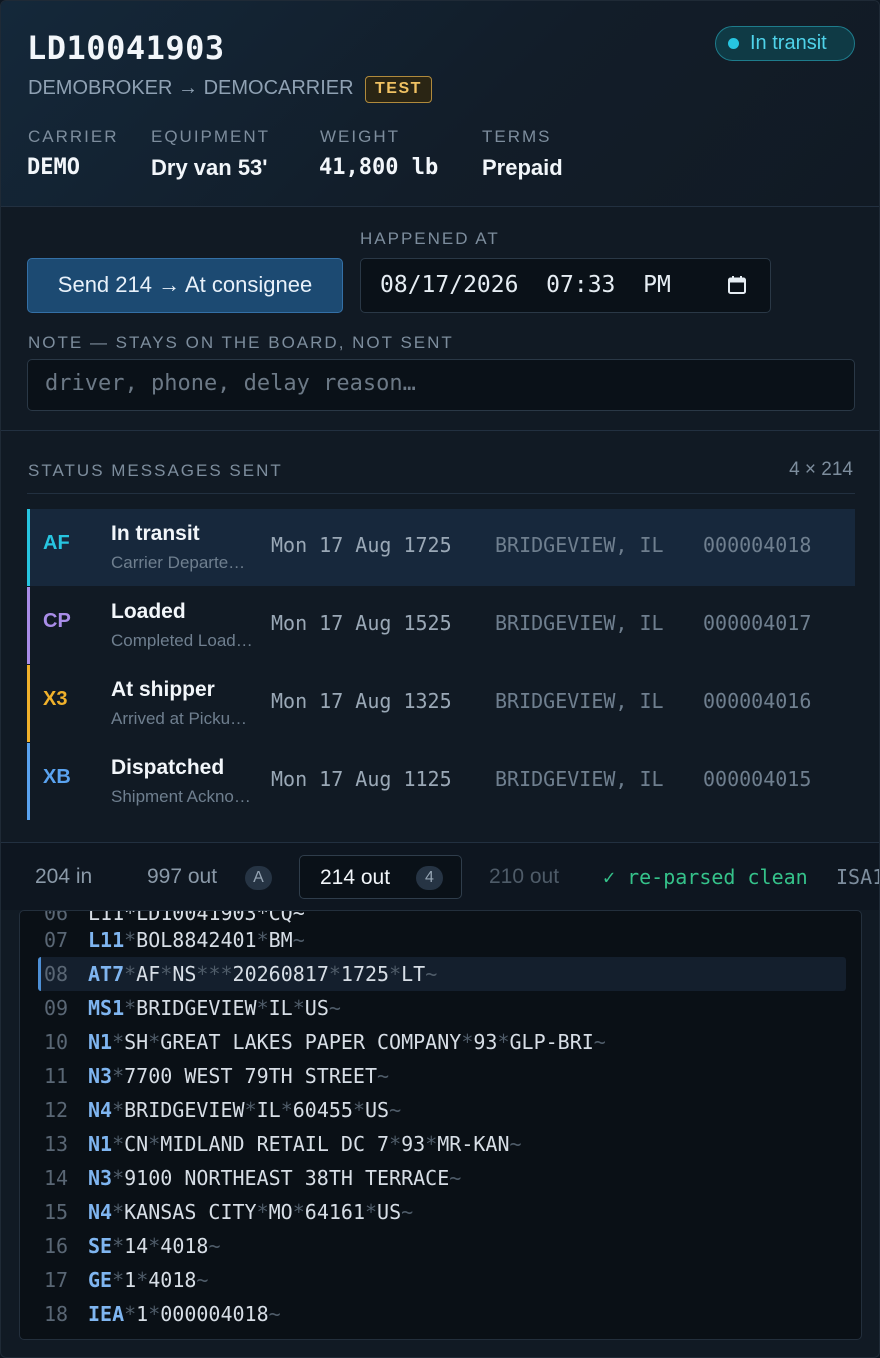 The image size is (880, 1358). What do you see at coordinates (191, 88) in the screenshot?
I see `route-label: DEMOBROKER → DEMOCARRIER` at bounding box center [191, 88].